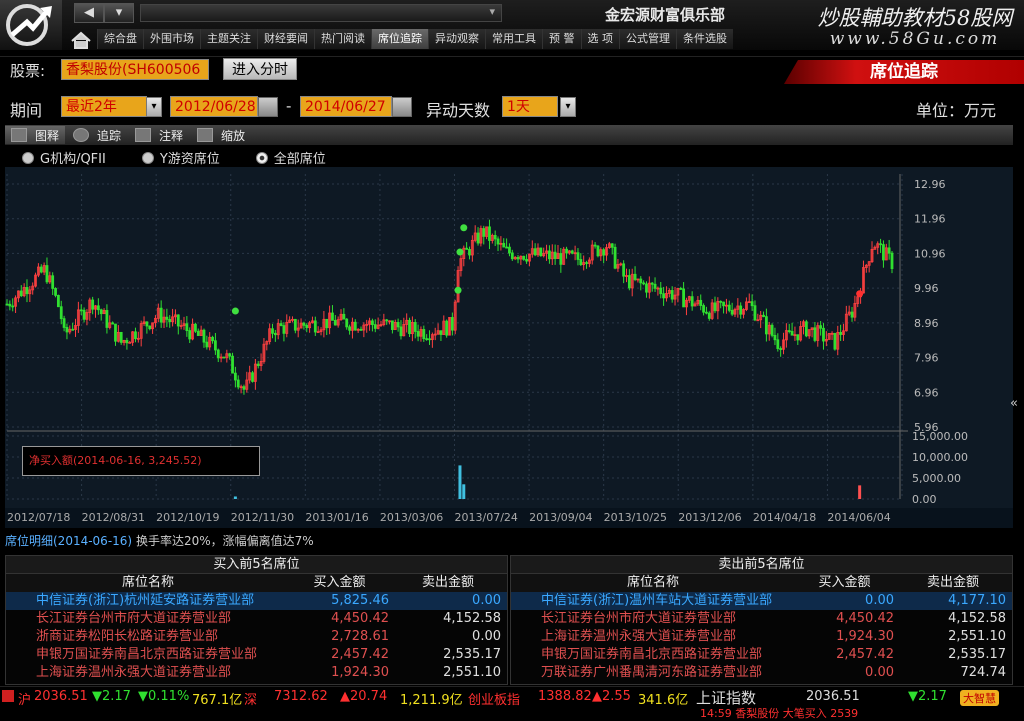 Image resolution: width=1024 pixels, height=721 pixels. Describe the element at coordinates (61, 696) in the screenshot. I see `sh-value: 2036.51` at that location.